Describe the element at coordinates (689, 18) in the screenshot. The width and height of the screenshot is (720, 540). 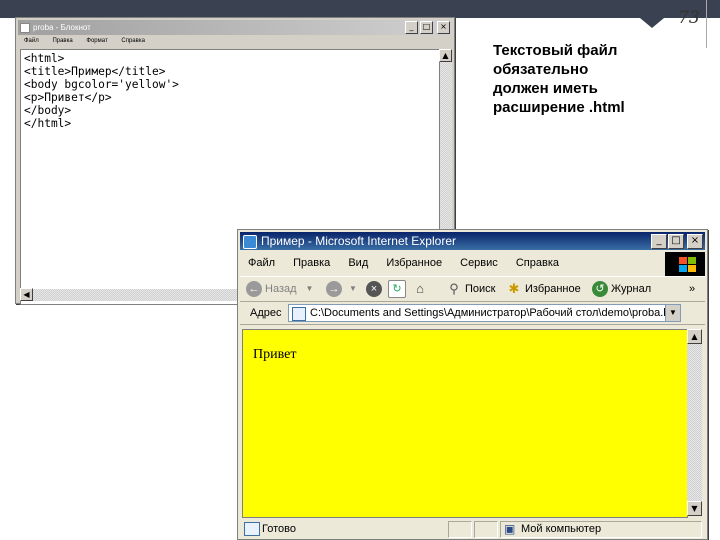
I see `slide-number: 73` at that location.